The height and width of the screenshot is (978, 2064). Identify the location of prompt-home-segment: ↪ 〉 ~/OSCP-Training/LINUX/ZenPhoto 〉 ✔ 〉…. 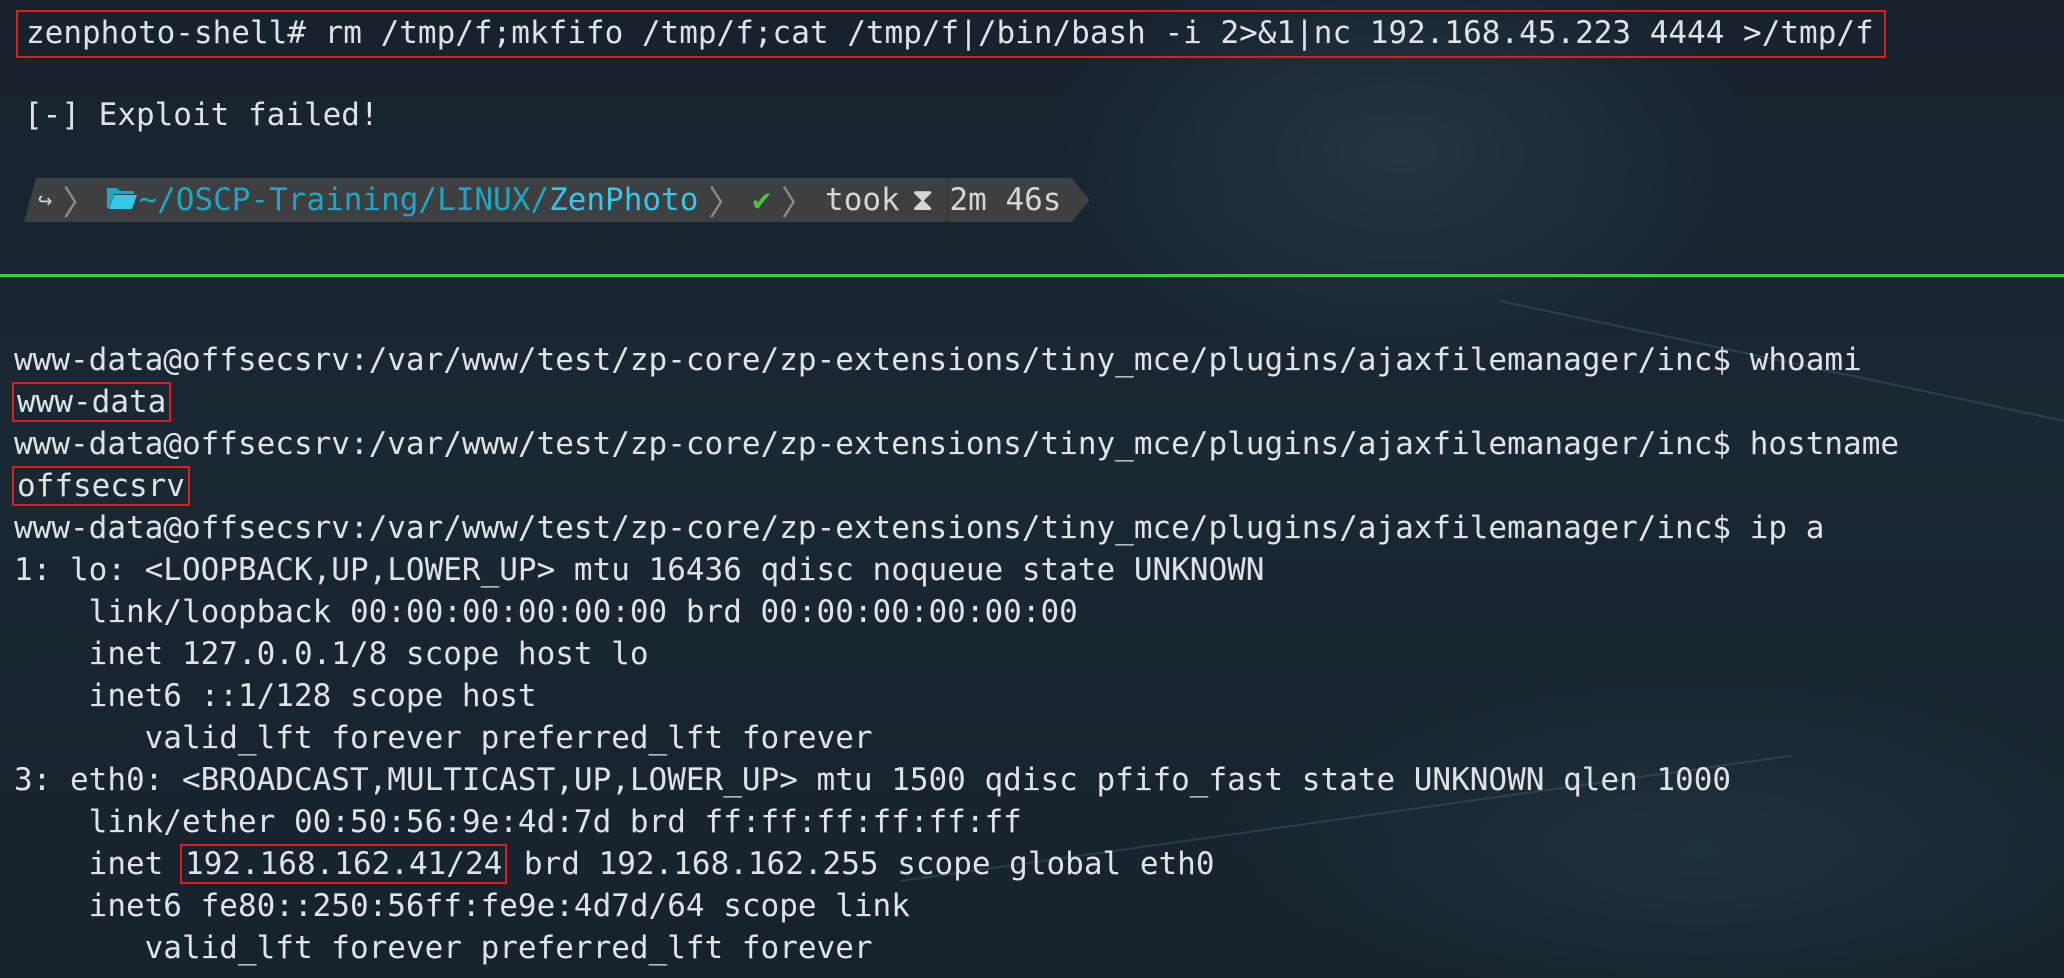
(486, 201).